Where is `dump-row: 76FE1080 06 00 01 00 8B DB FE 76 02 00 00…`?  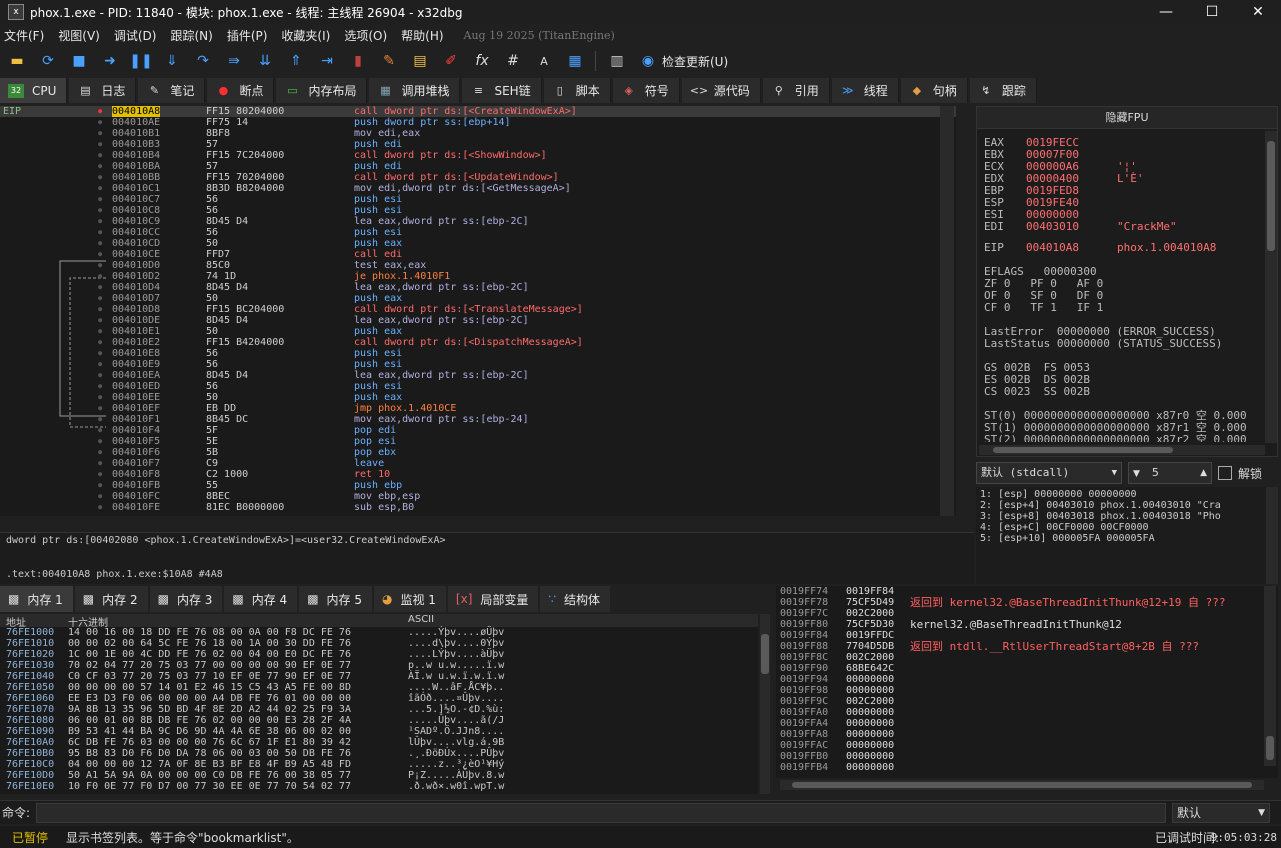
dump-row: 76FE1080 06 00 01 00 8B DB FE 76 02 00 00… is located at coordinates (379, 720).